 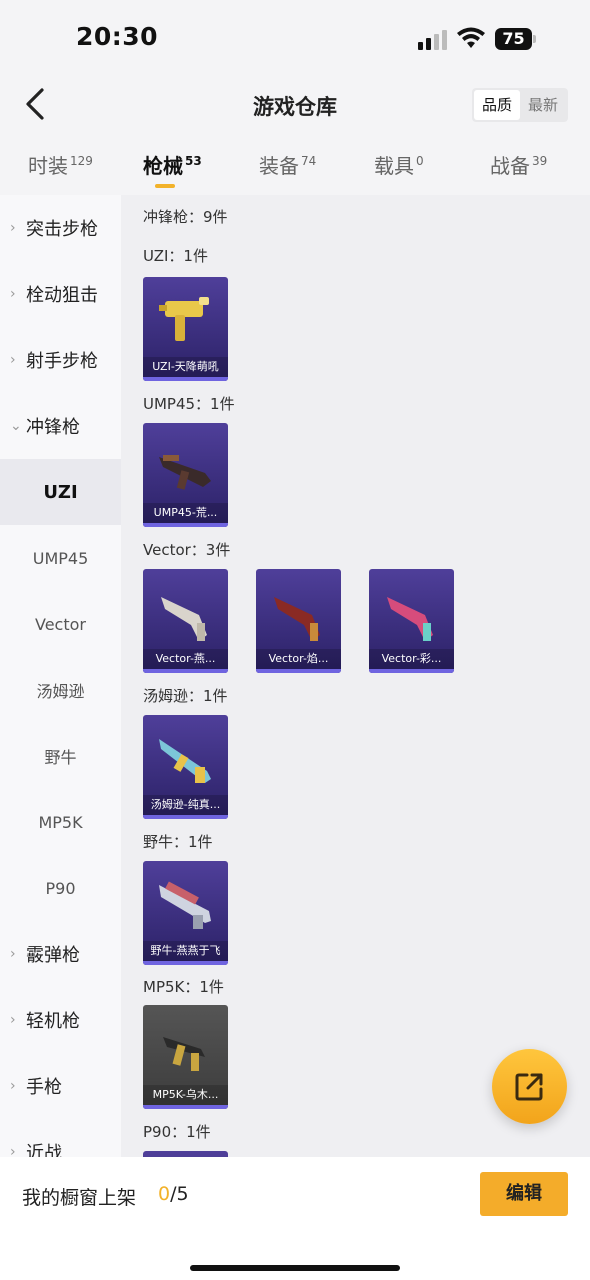 What do you see at coordinates (309, 161) in the screenshot?
I see `tab-count: 74` at bounding box center [309, 161].